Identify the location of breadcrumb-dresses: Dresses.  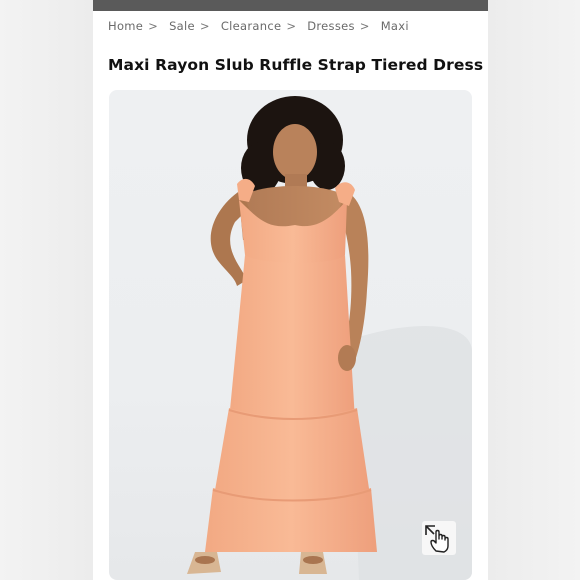
(331, 26).